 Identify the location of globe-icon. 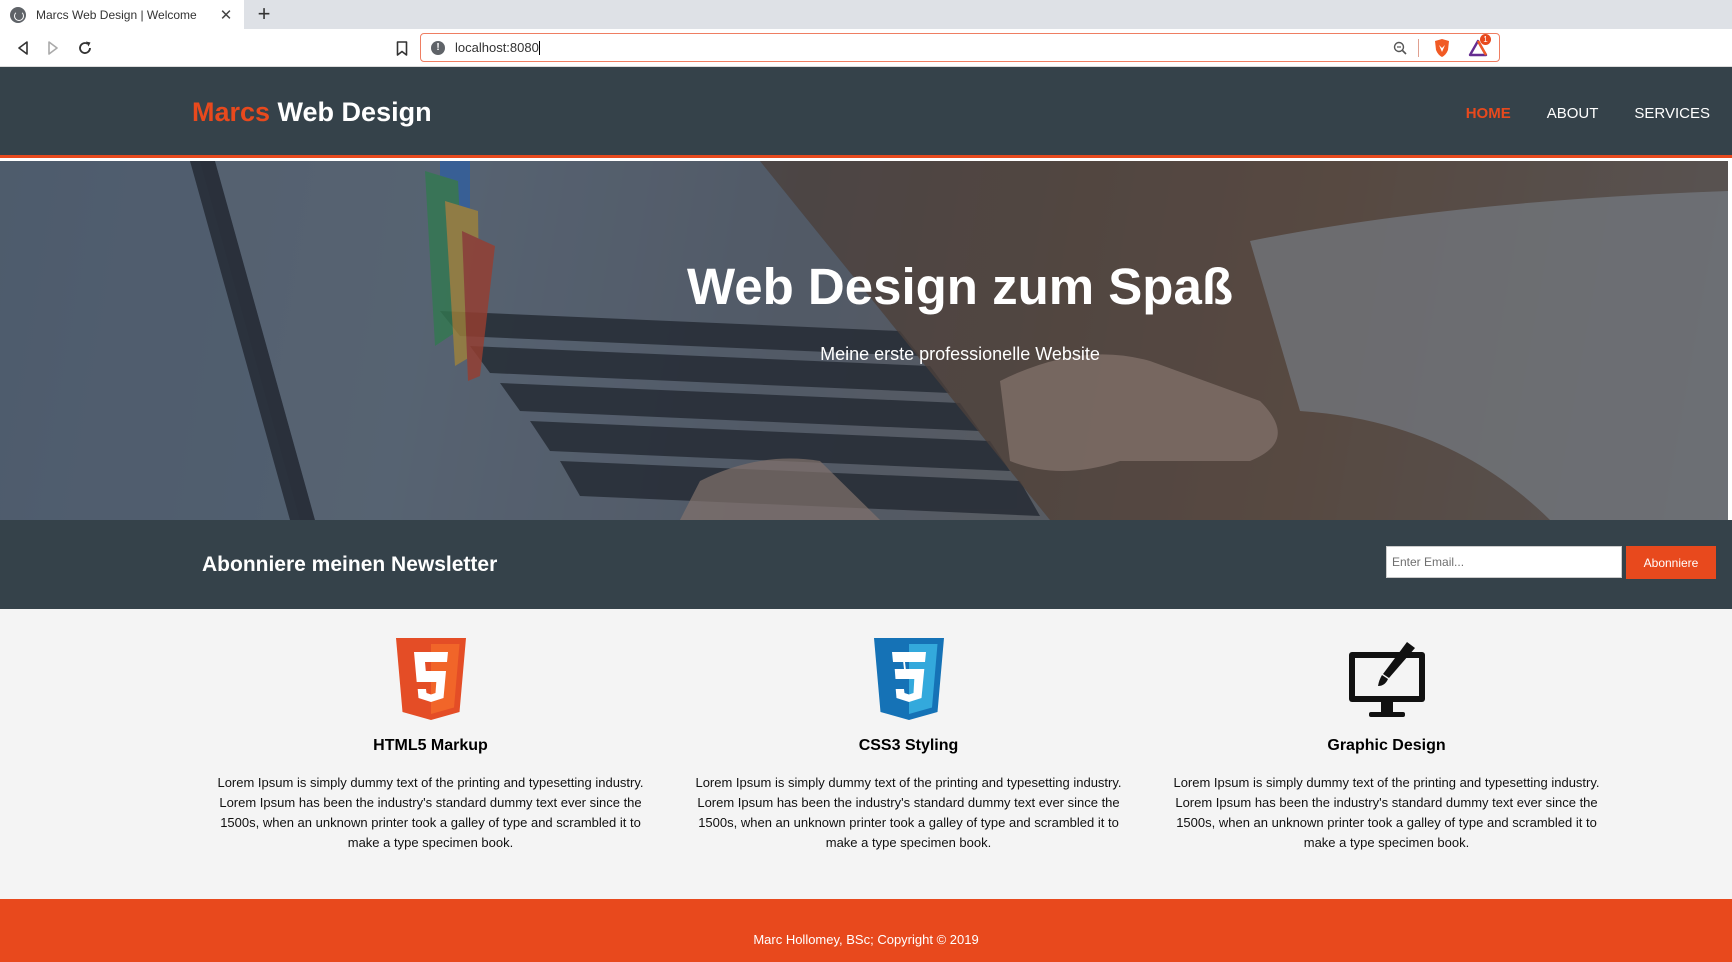
(18, 14).